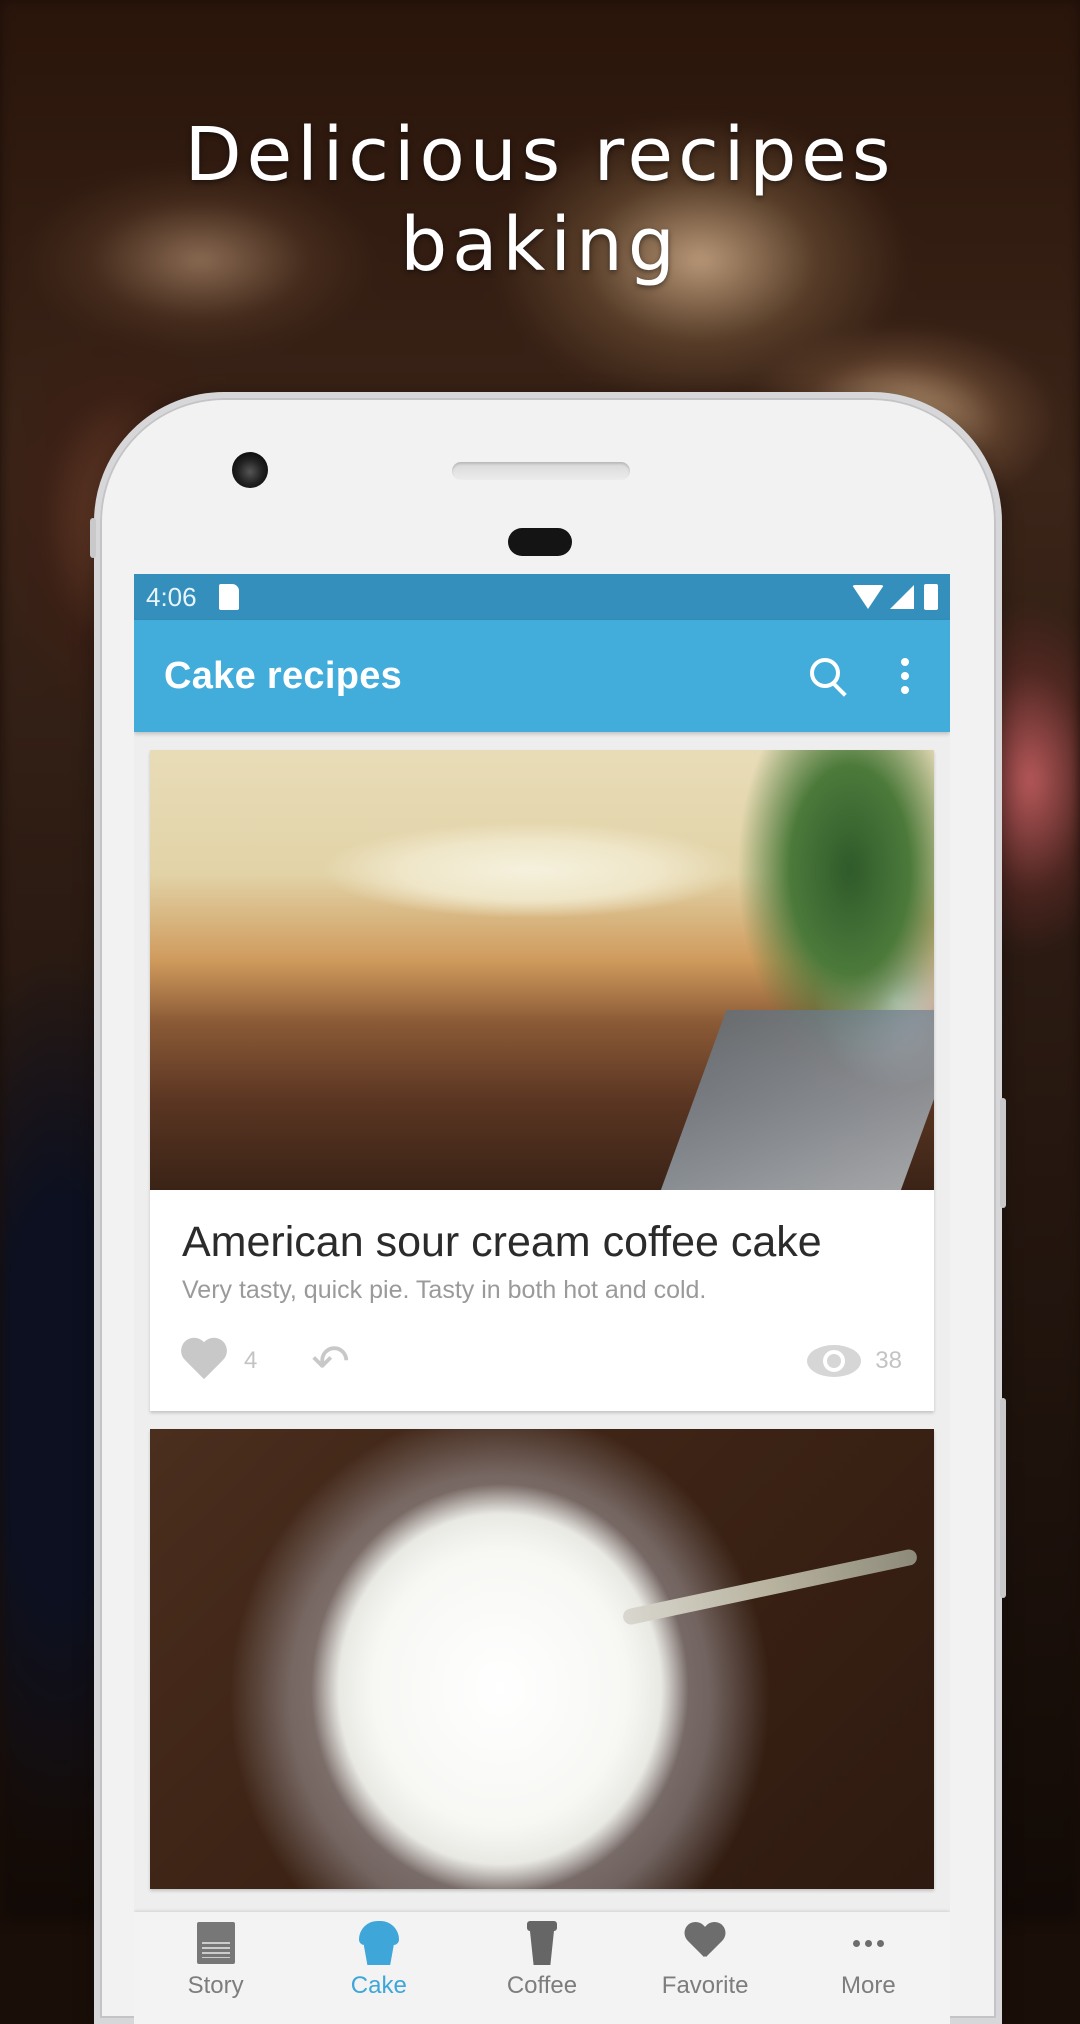 This screenshot has width=1080, height=2024. What do you see at coordinates (705, 1943) in the screenshot?
I see `heart-icon` at bounding box center [705, 1943].